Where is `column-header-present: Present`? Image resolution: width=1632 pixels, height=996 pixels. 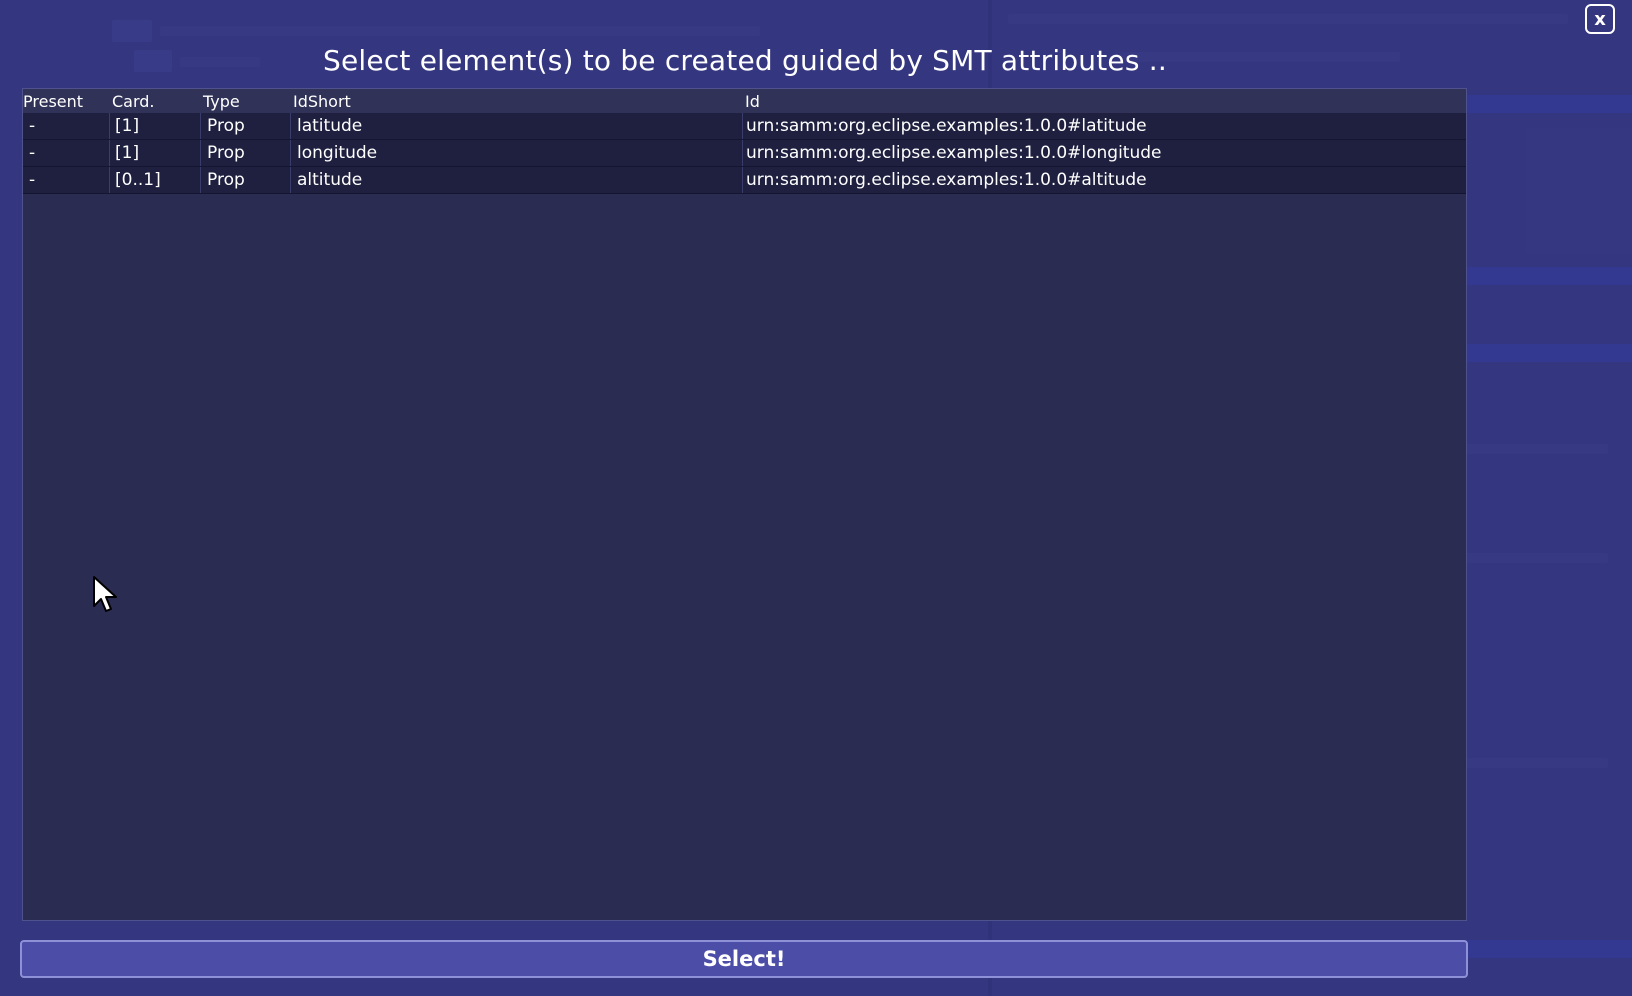
column-header-present: Present is located at coordinates (53, 101).